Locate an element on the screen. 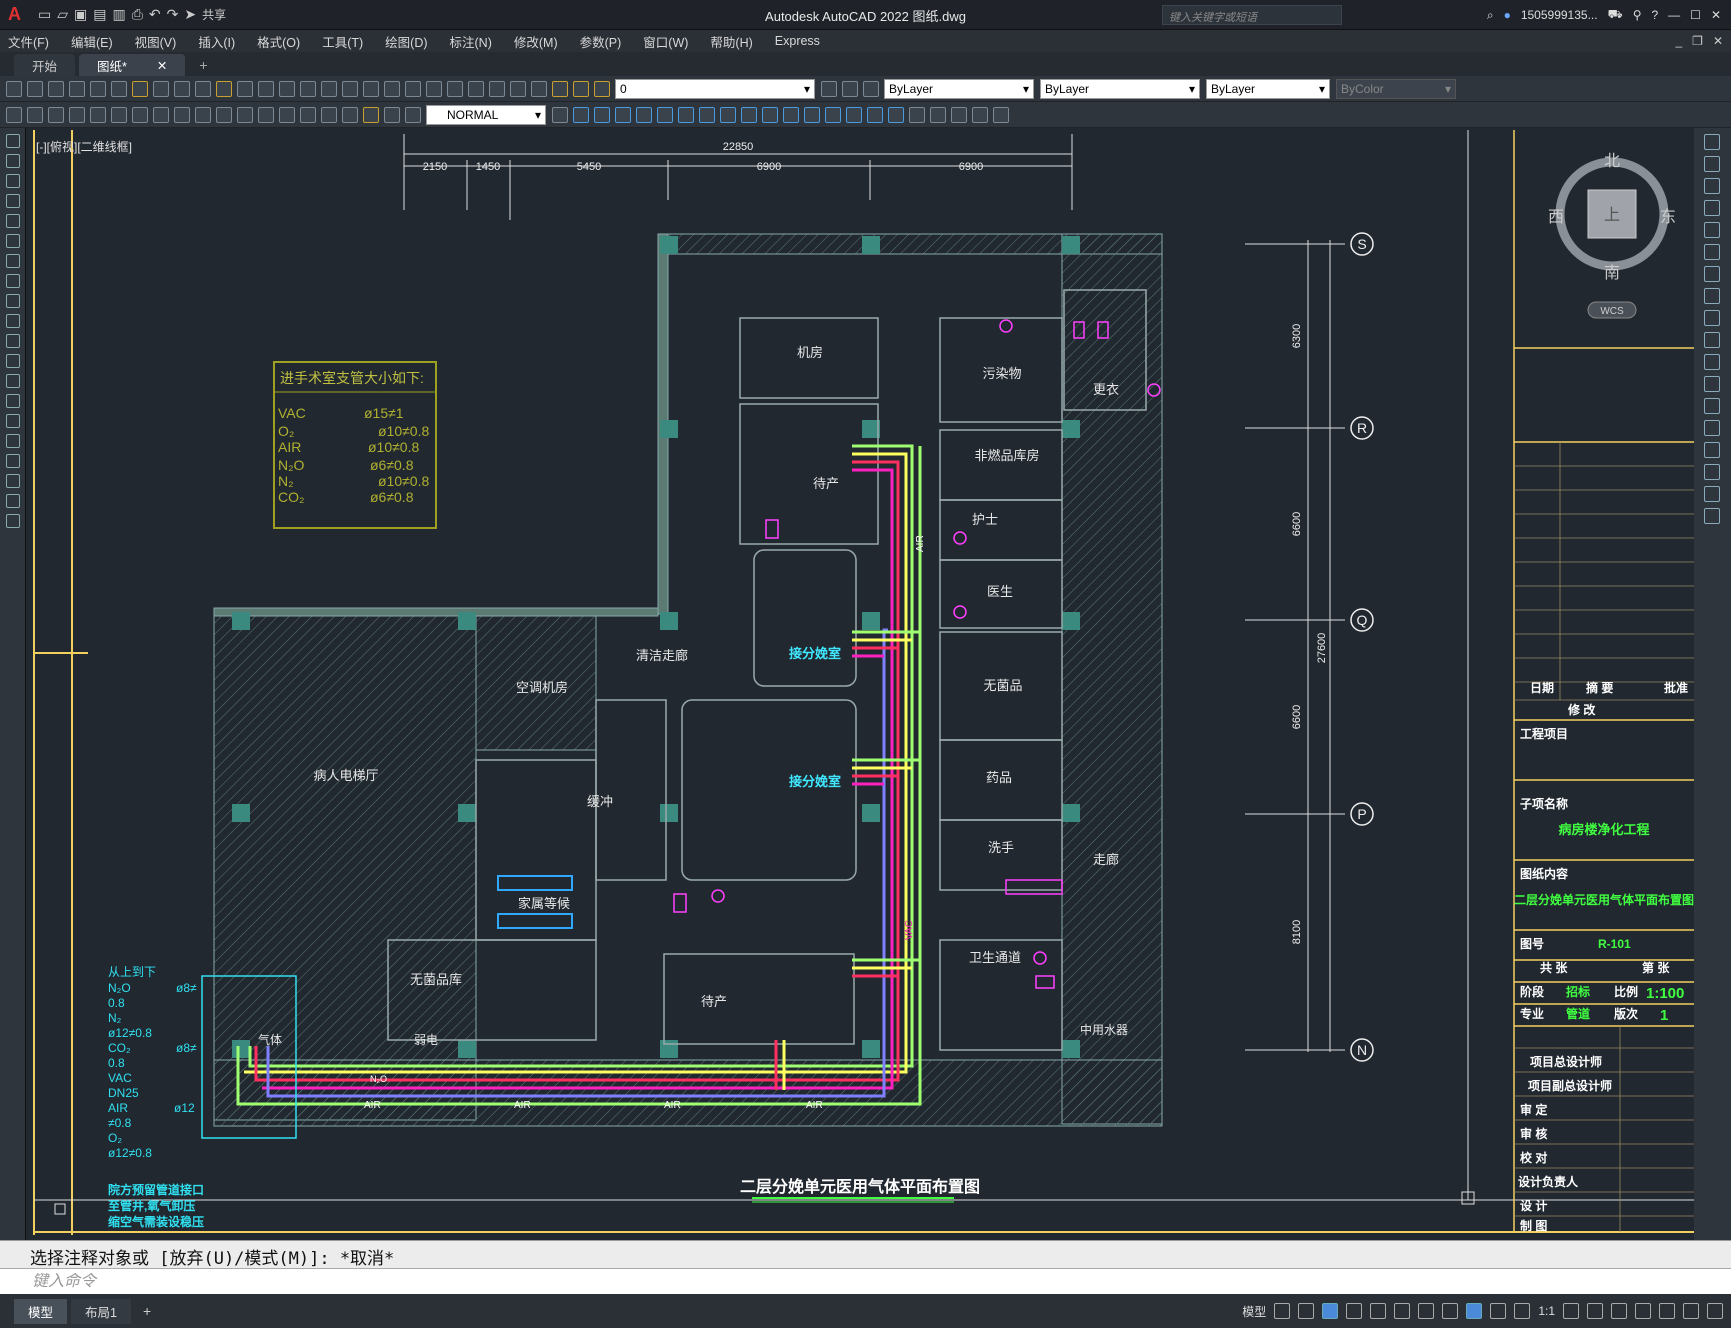  calculator-icon is located at coordinates (497, 88).